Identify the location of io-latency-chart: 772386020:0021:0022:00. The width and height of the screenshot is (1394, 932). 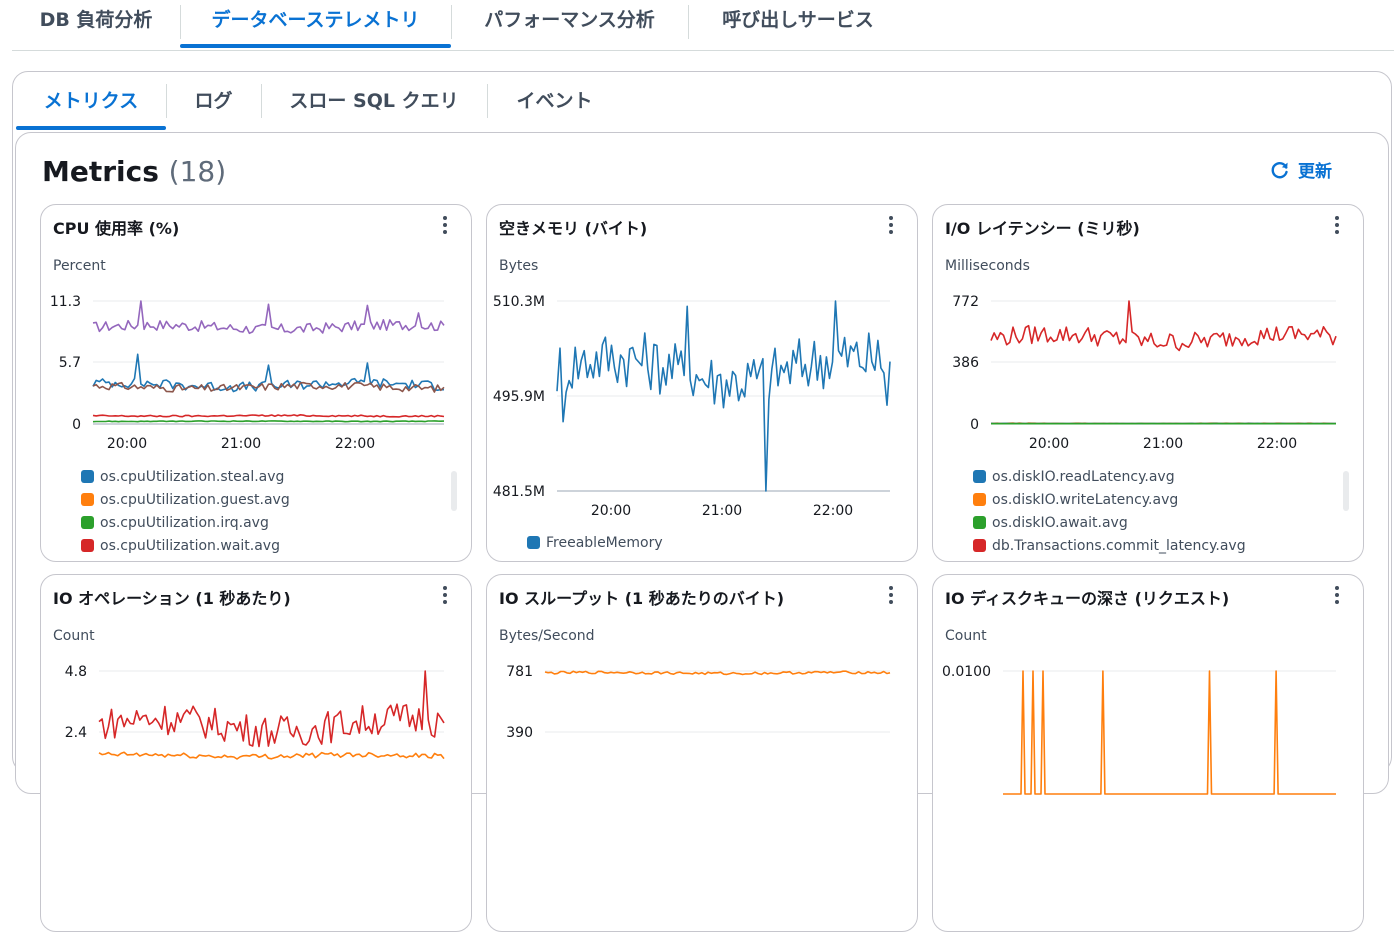
(1148, 385).